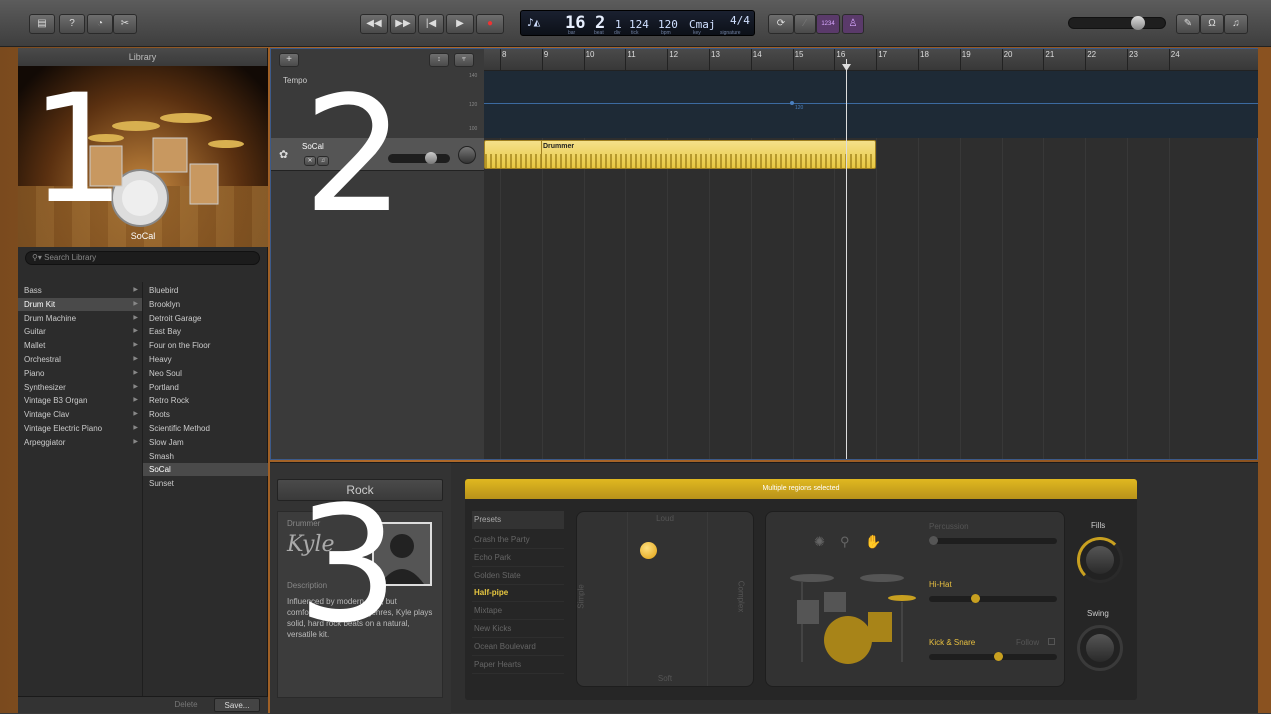 The height and width of the screenshot is (714, 1271). I want to click on delete-button: Delete, so click(186, 705).